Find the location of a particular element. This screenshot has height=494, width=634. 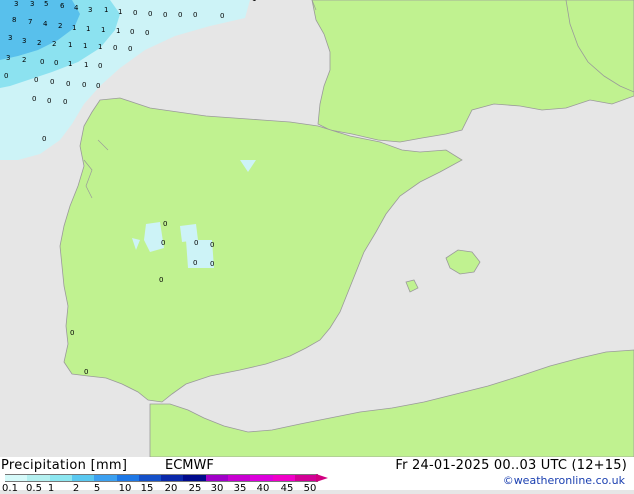

scale-tick-label: 1 is located at coordinates (51, 488).